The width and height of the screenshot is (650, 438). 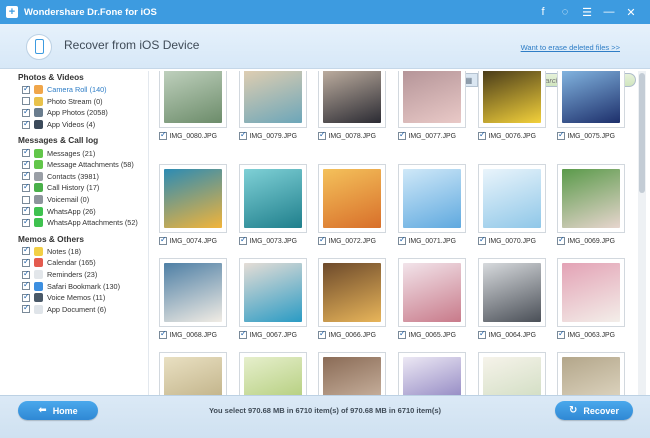 I want to click on sidebar-item: Messages (21), so click(x=85, y=153).